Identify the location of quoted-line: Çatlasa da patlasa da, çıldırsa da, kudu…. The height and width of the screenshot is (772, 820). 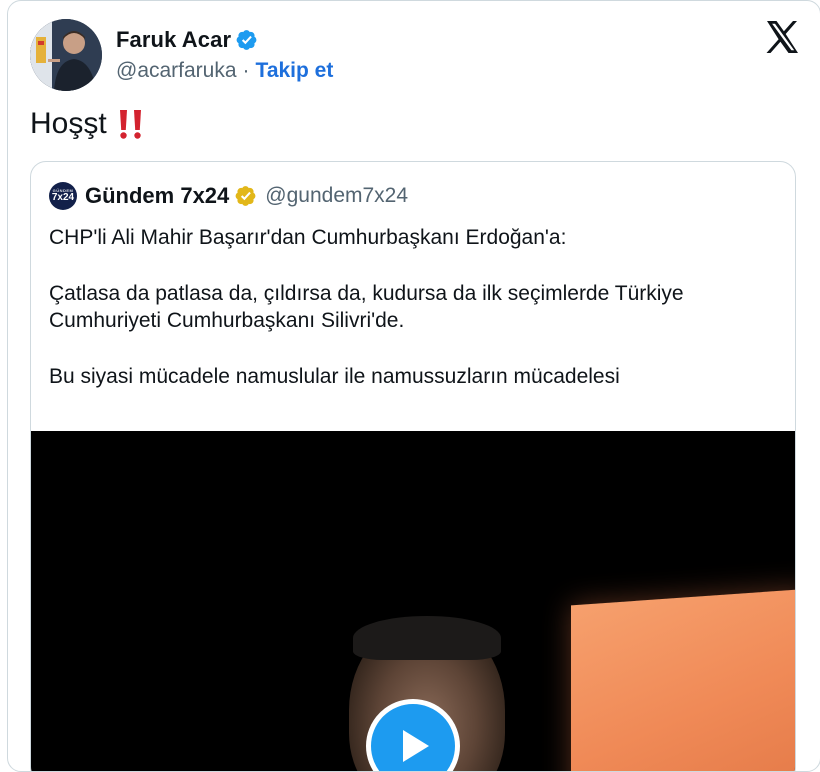
(366, 307).